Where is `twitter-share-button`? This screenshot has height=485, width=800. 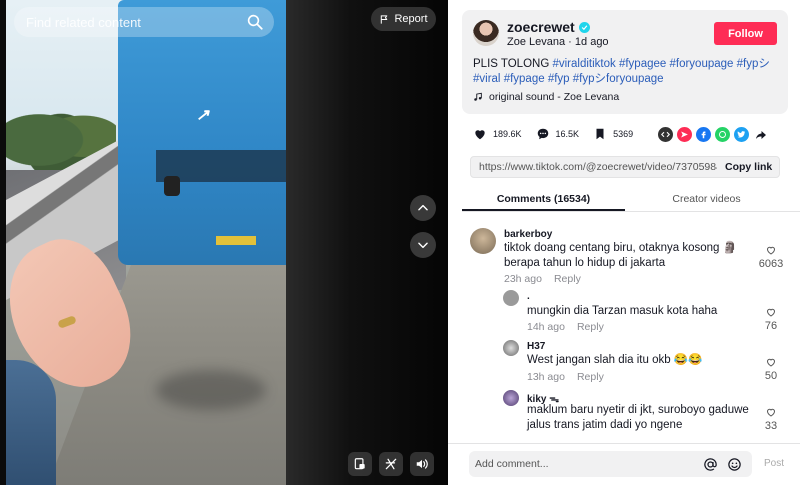 twitter-share-button is located at coordinates (741, 134).